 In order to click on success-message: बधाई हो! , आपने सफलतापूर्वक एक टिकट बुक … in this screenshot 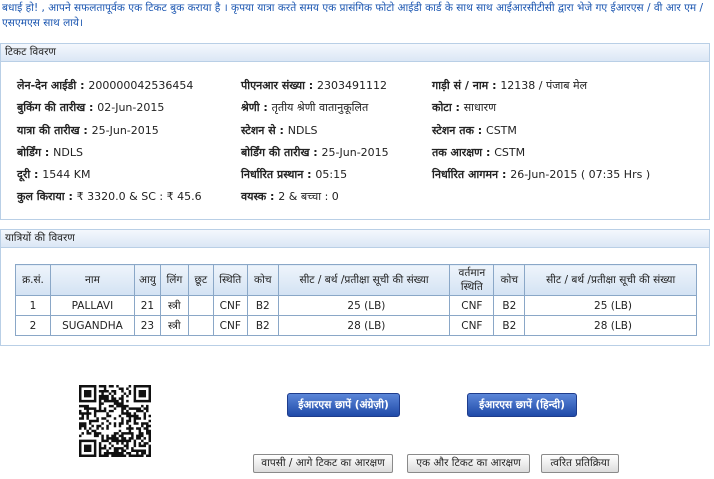, I will do `click(353, 15)`.